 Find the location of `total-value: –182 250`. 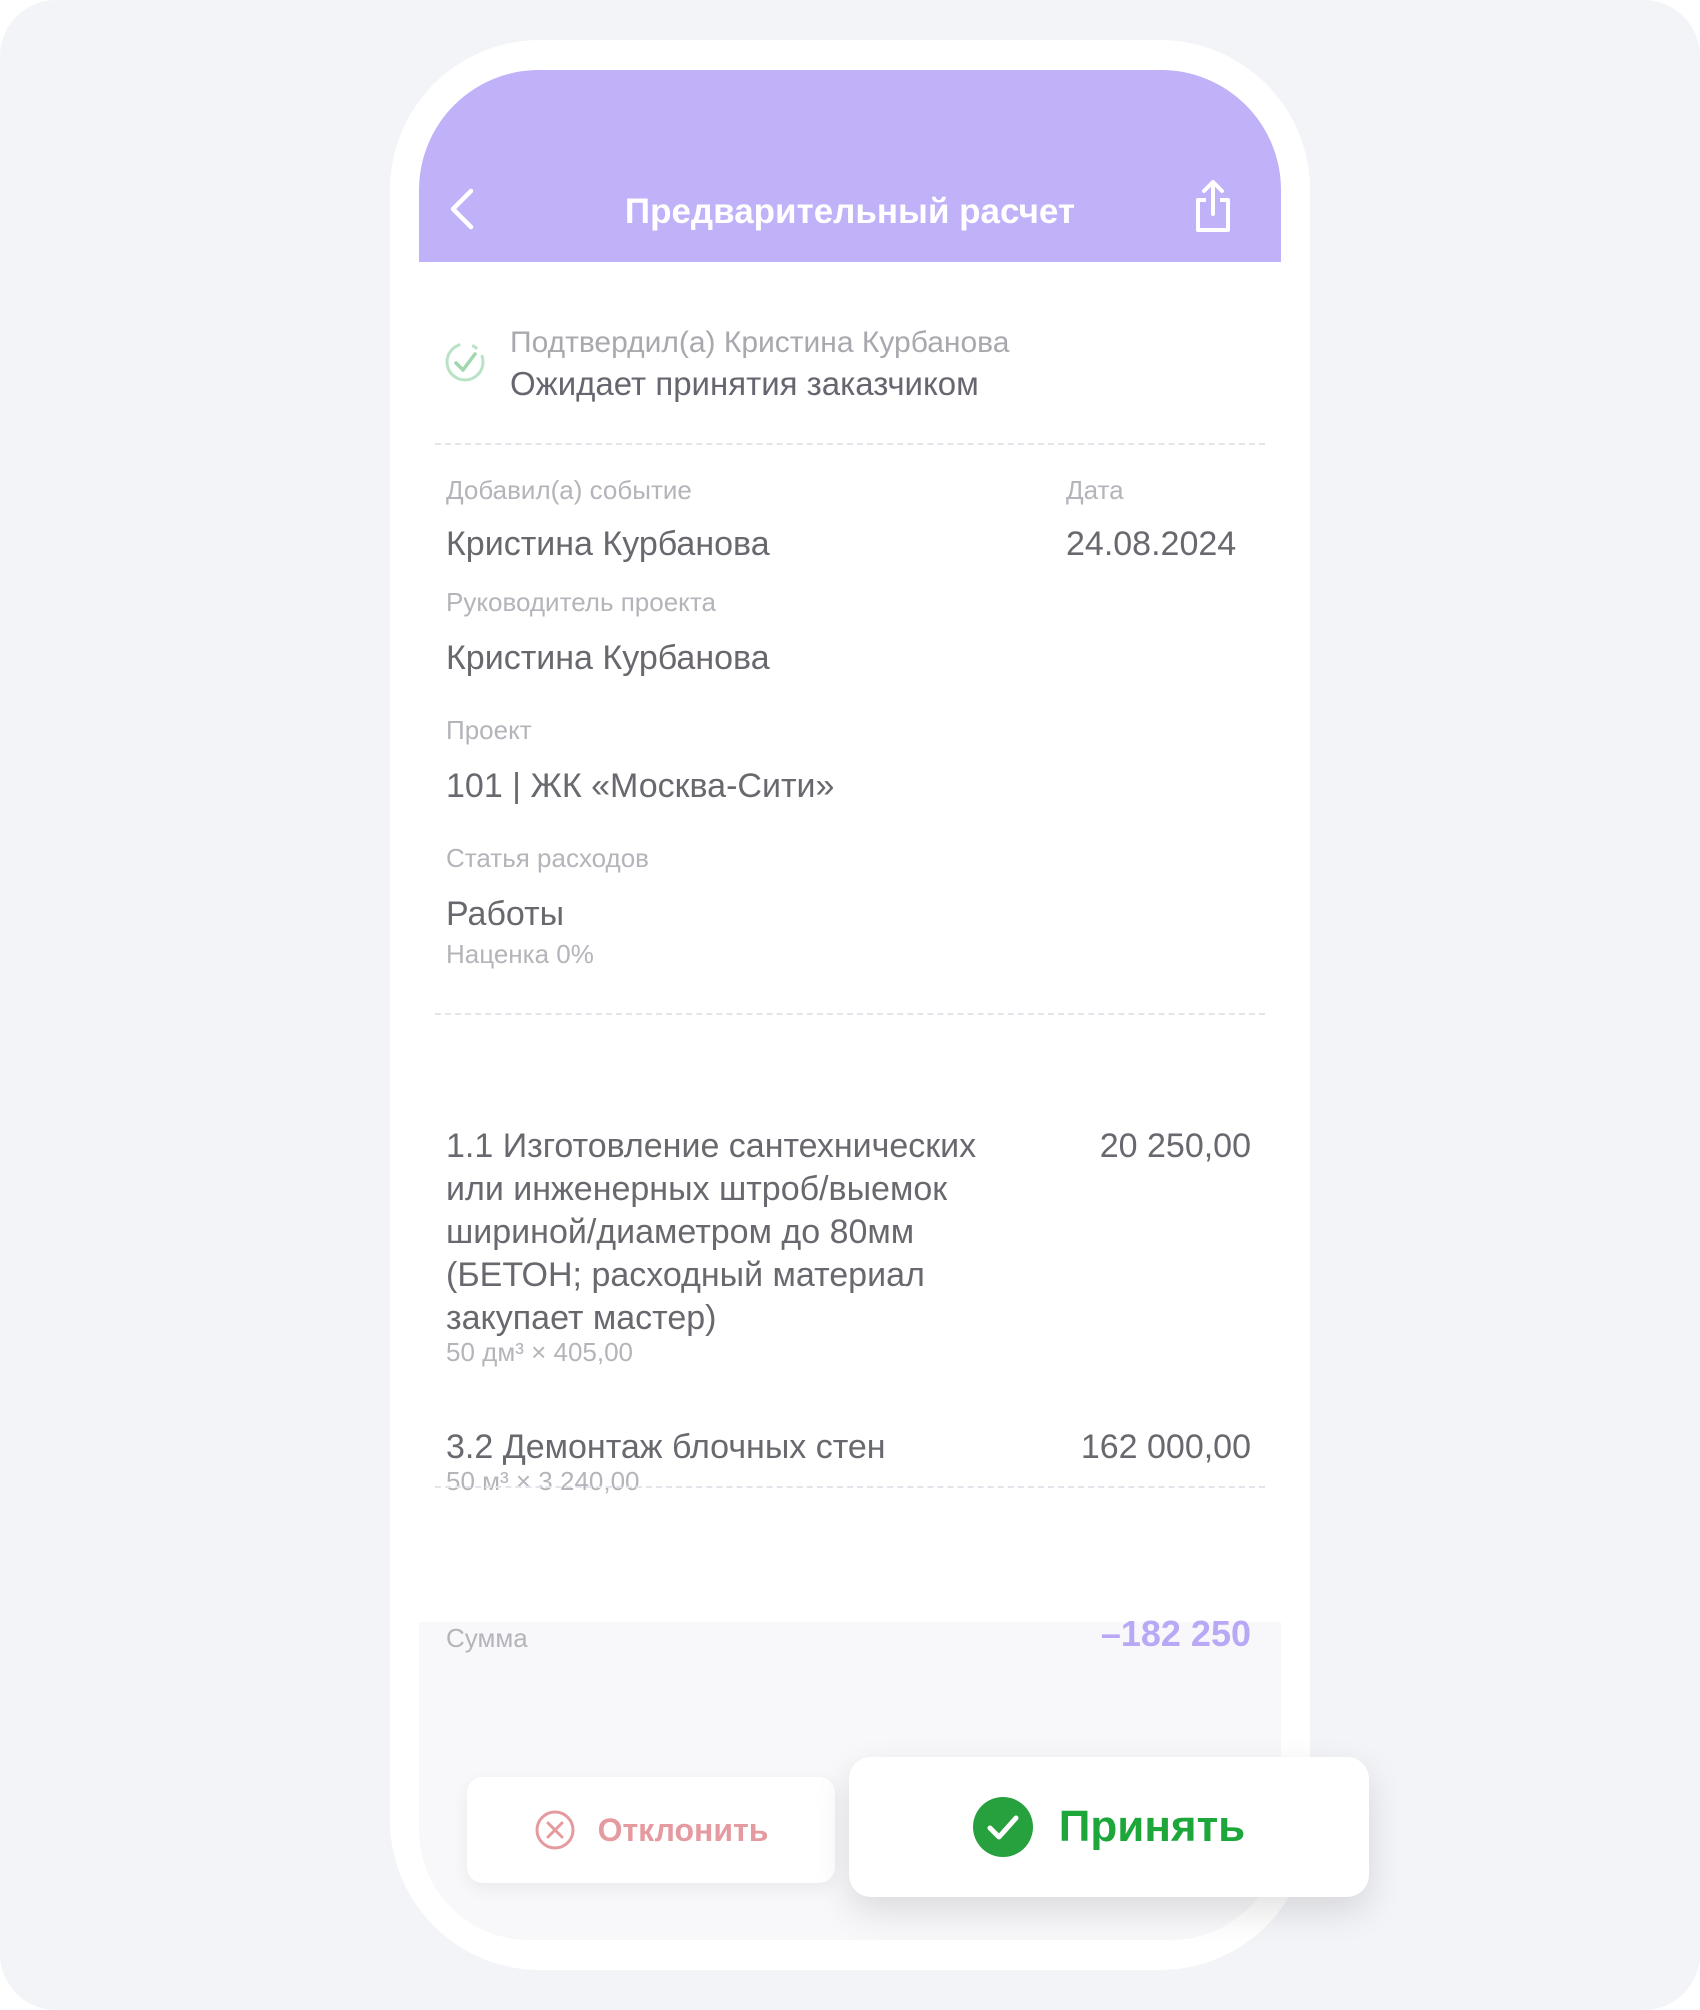

total-value: –182 250 is located at coordinates (1175, 1633).